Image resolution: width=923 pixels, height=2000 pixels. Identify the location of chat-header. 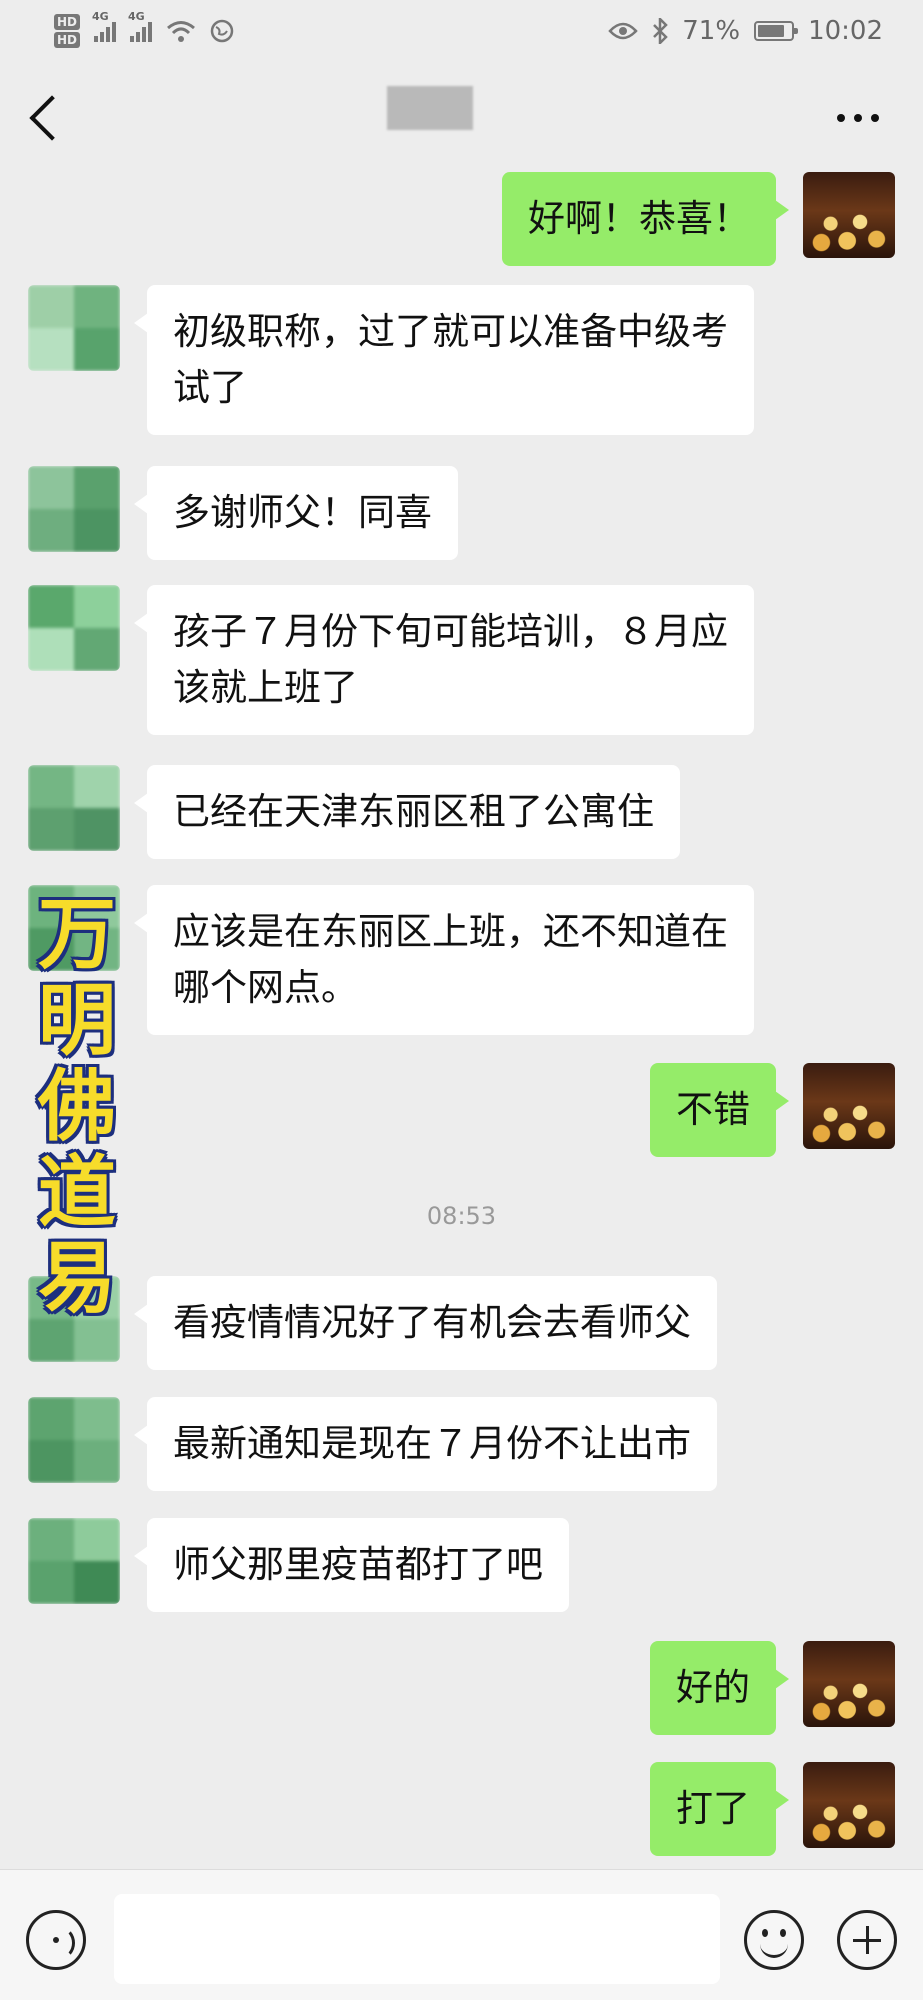
(461, 121).